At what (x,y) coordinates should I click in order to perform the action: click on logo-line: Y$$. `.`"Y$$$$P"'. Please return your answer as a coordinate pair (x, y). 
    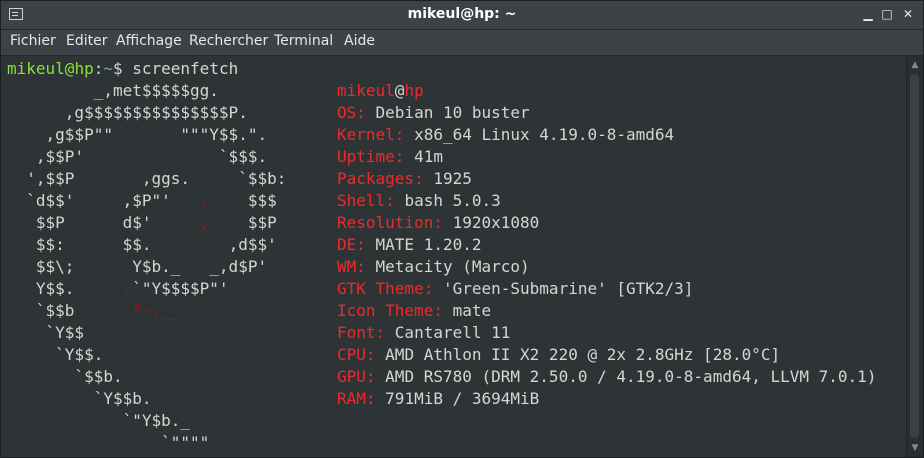
    Looking at the image, I should click on (118, 288).